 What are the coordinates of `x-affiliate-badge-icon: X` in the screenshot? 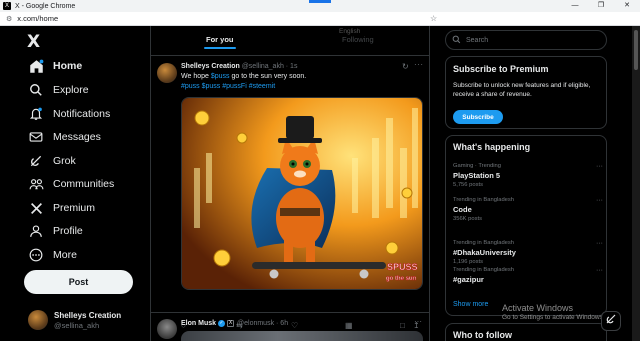 It's located at (231, 323).